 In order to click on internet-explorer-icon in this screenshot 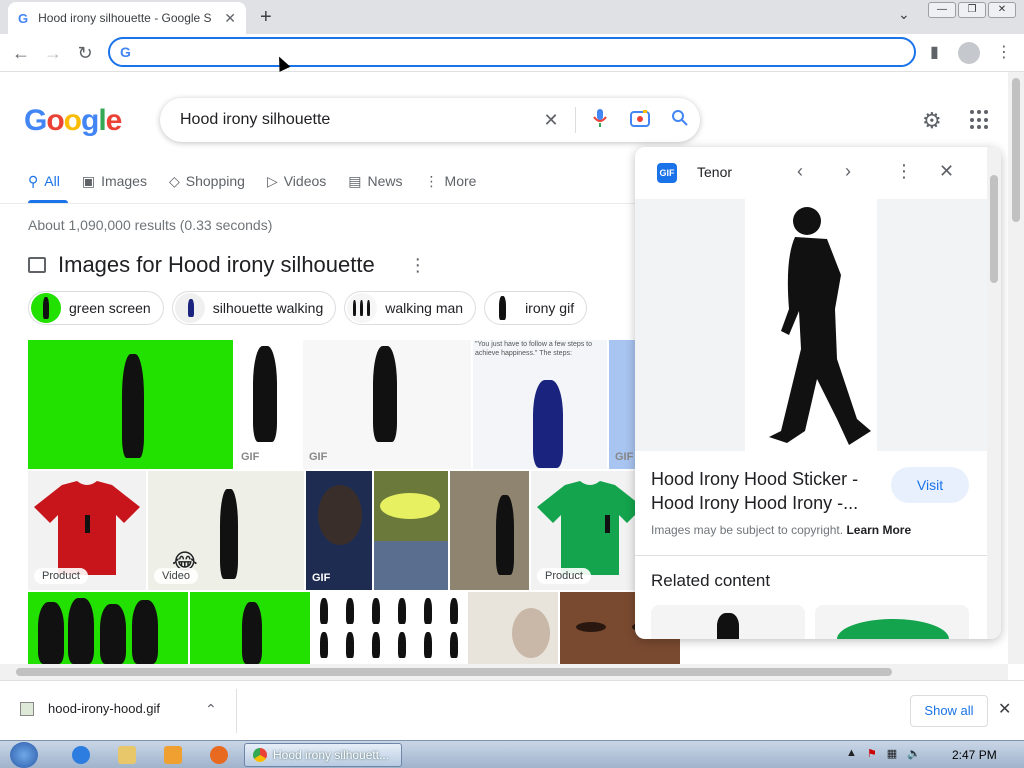, I will do `click(81, 755)`.